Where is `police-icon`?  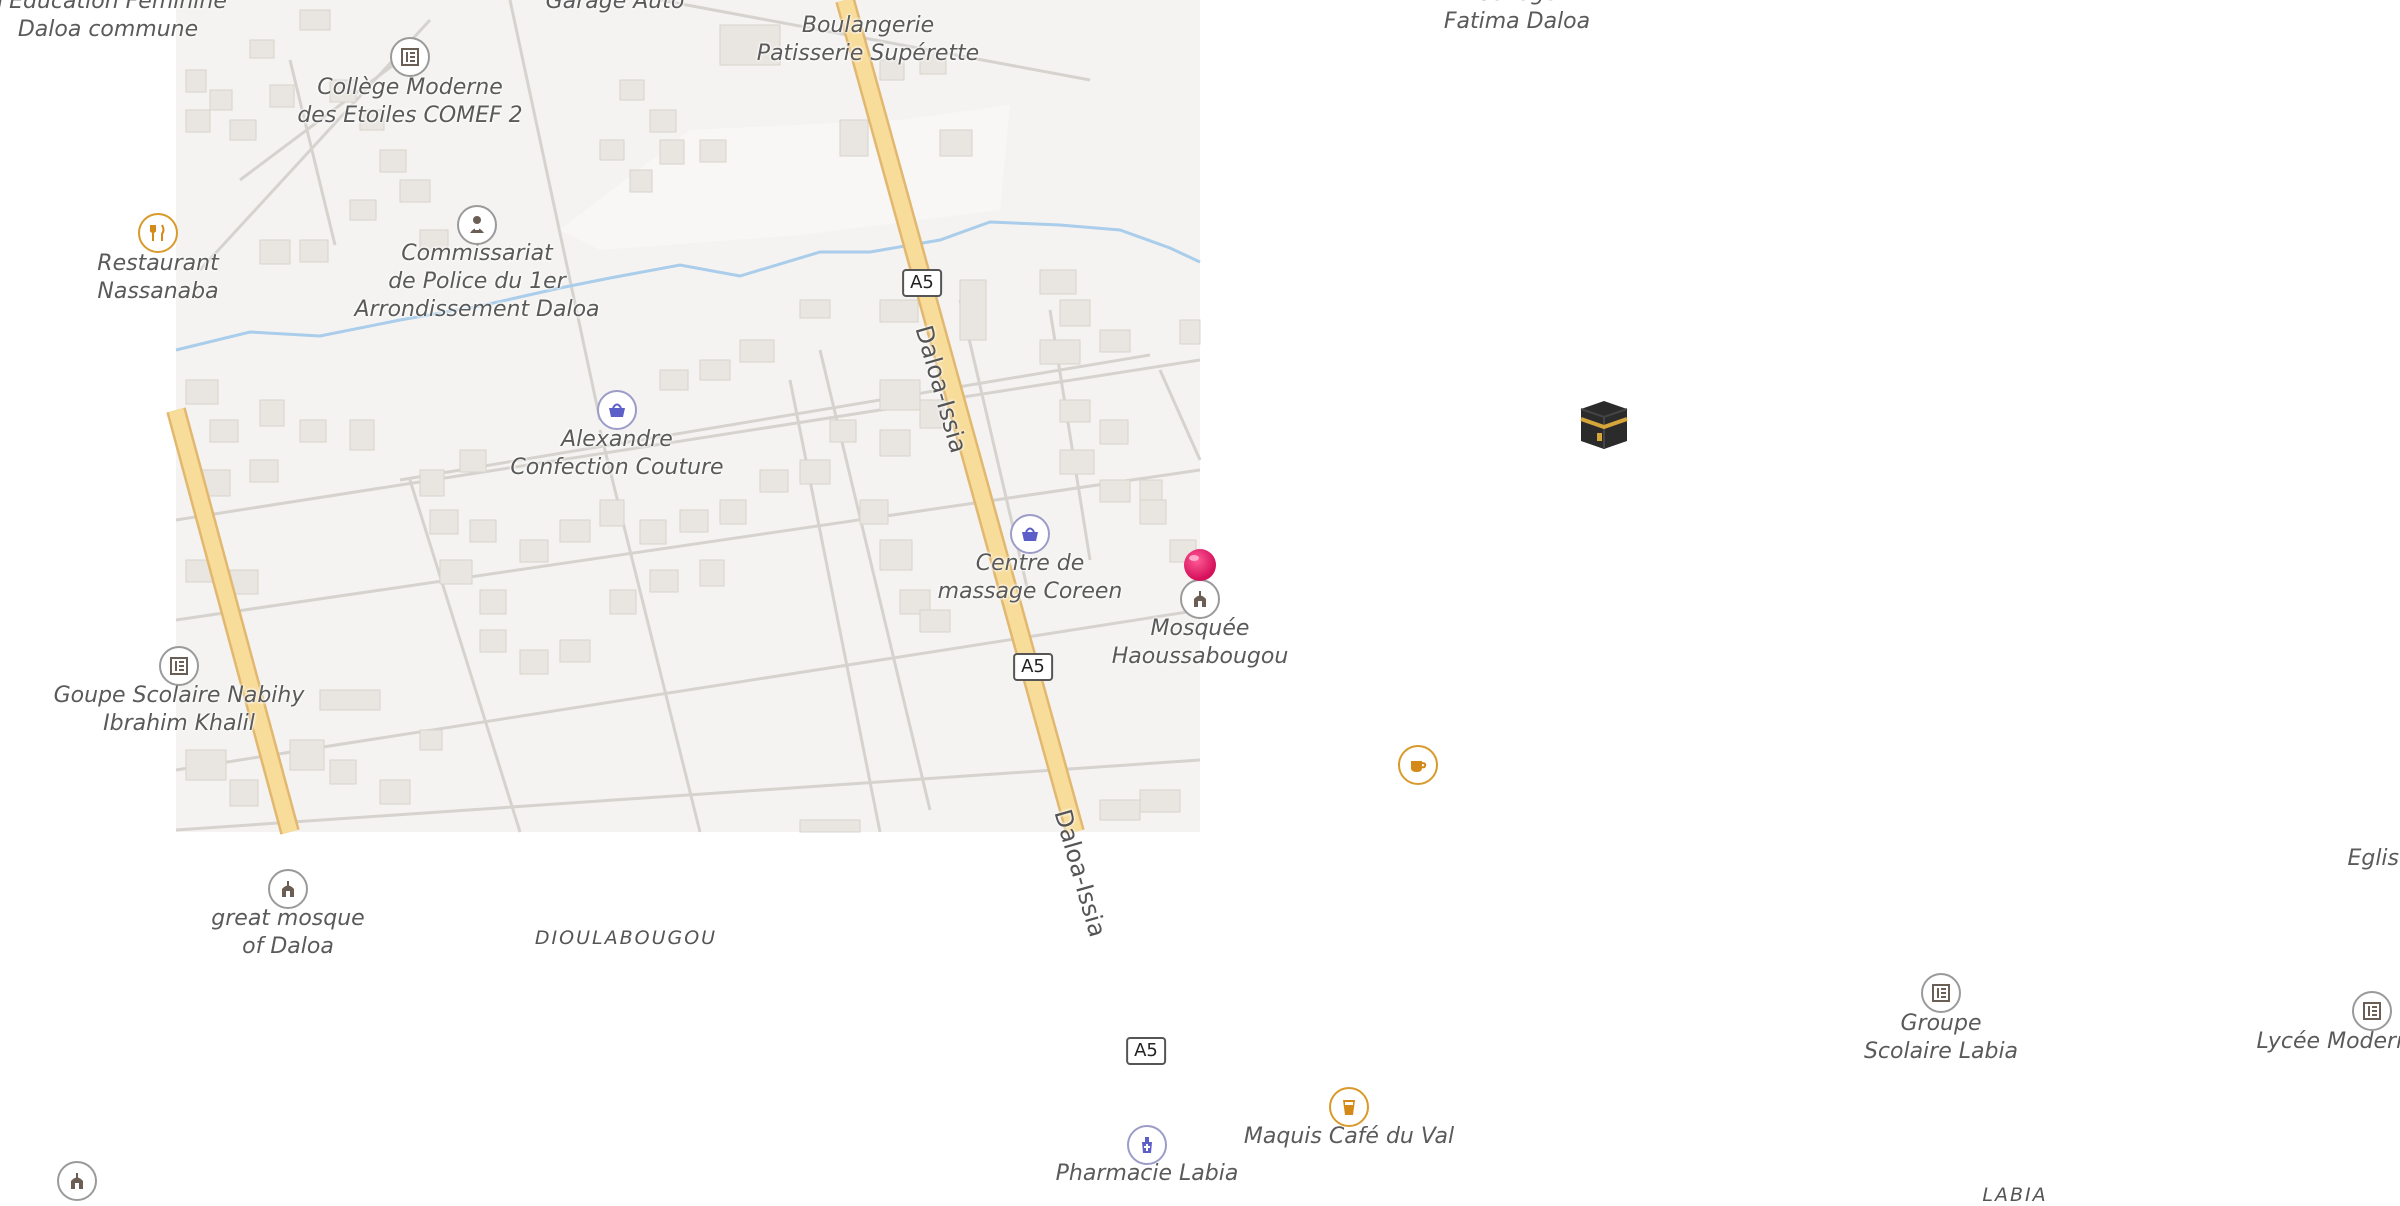 police-icon is located at coordinates (477, 225).